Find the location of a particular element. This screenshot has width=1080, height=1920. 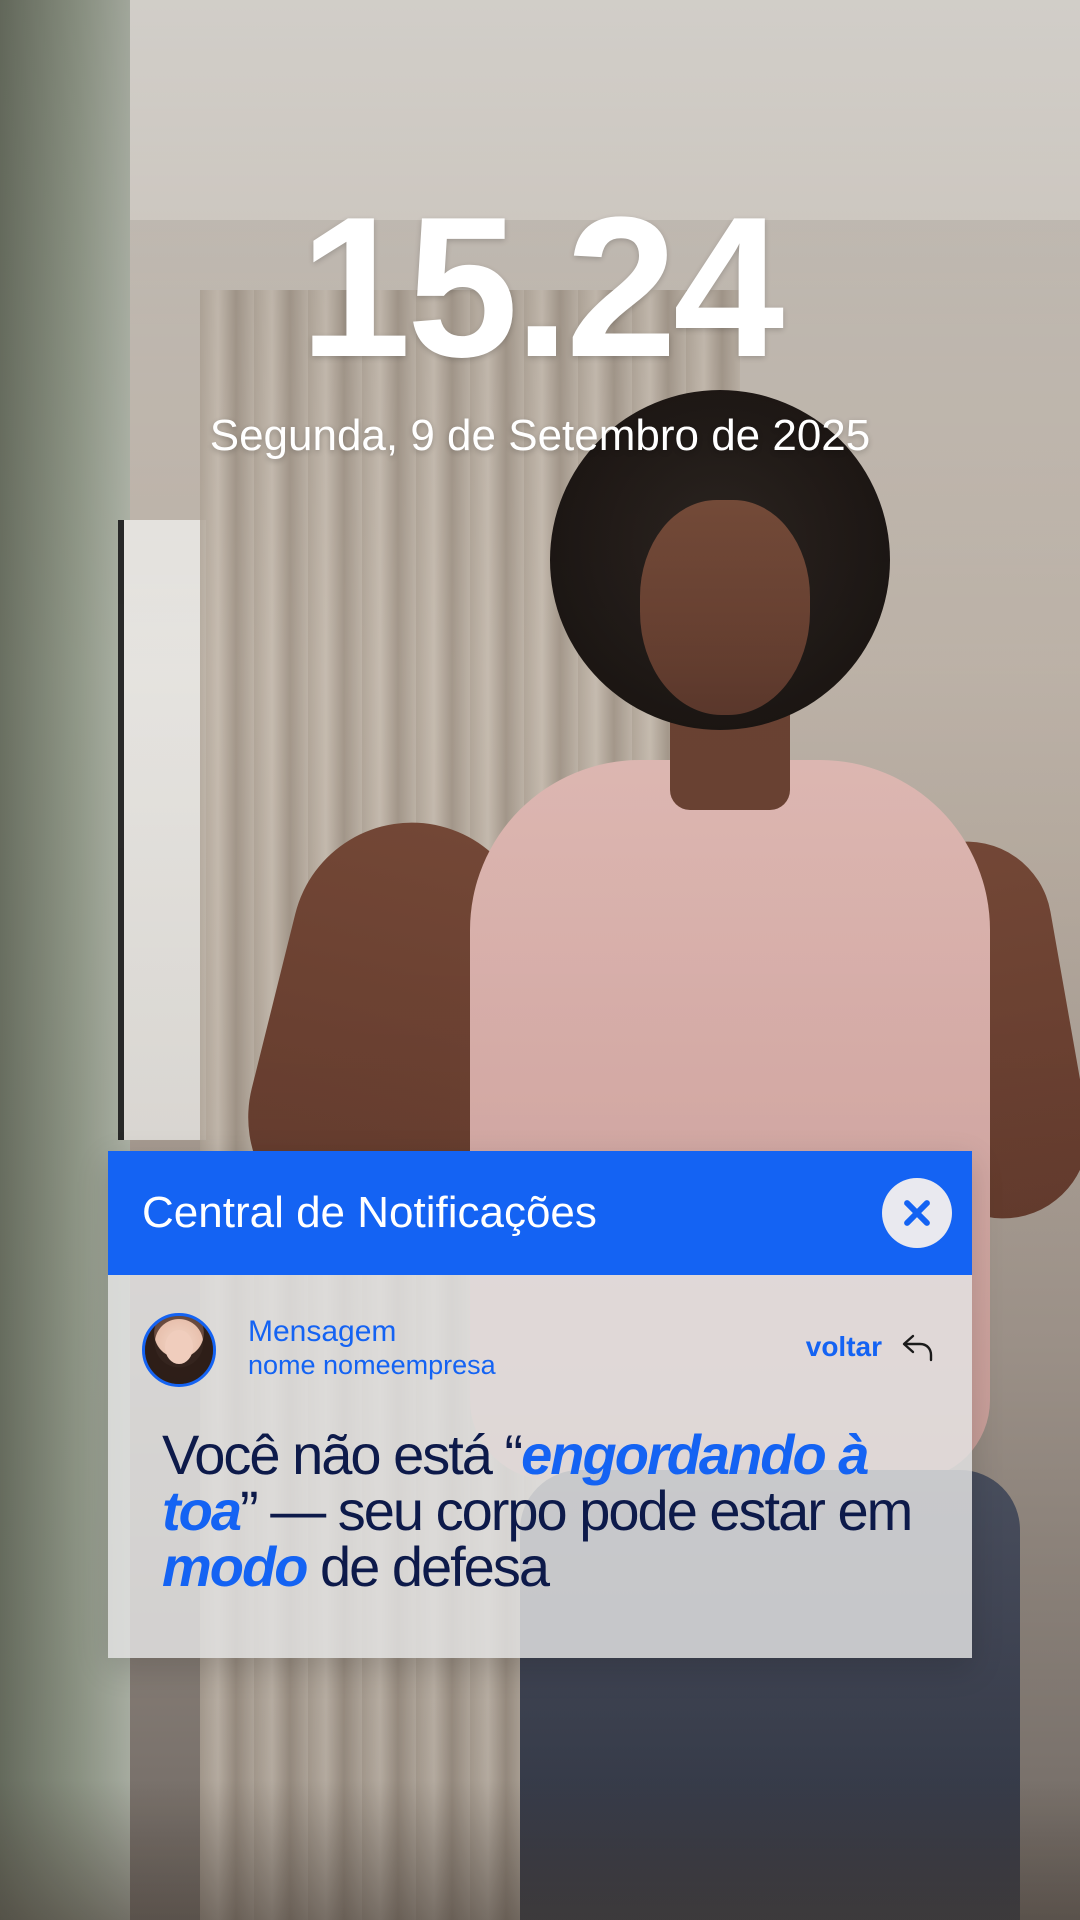

close-button is located at coordinates (917, 1213).